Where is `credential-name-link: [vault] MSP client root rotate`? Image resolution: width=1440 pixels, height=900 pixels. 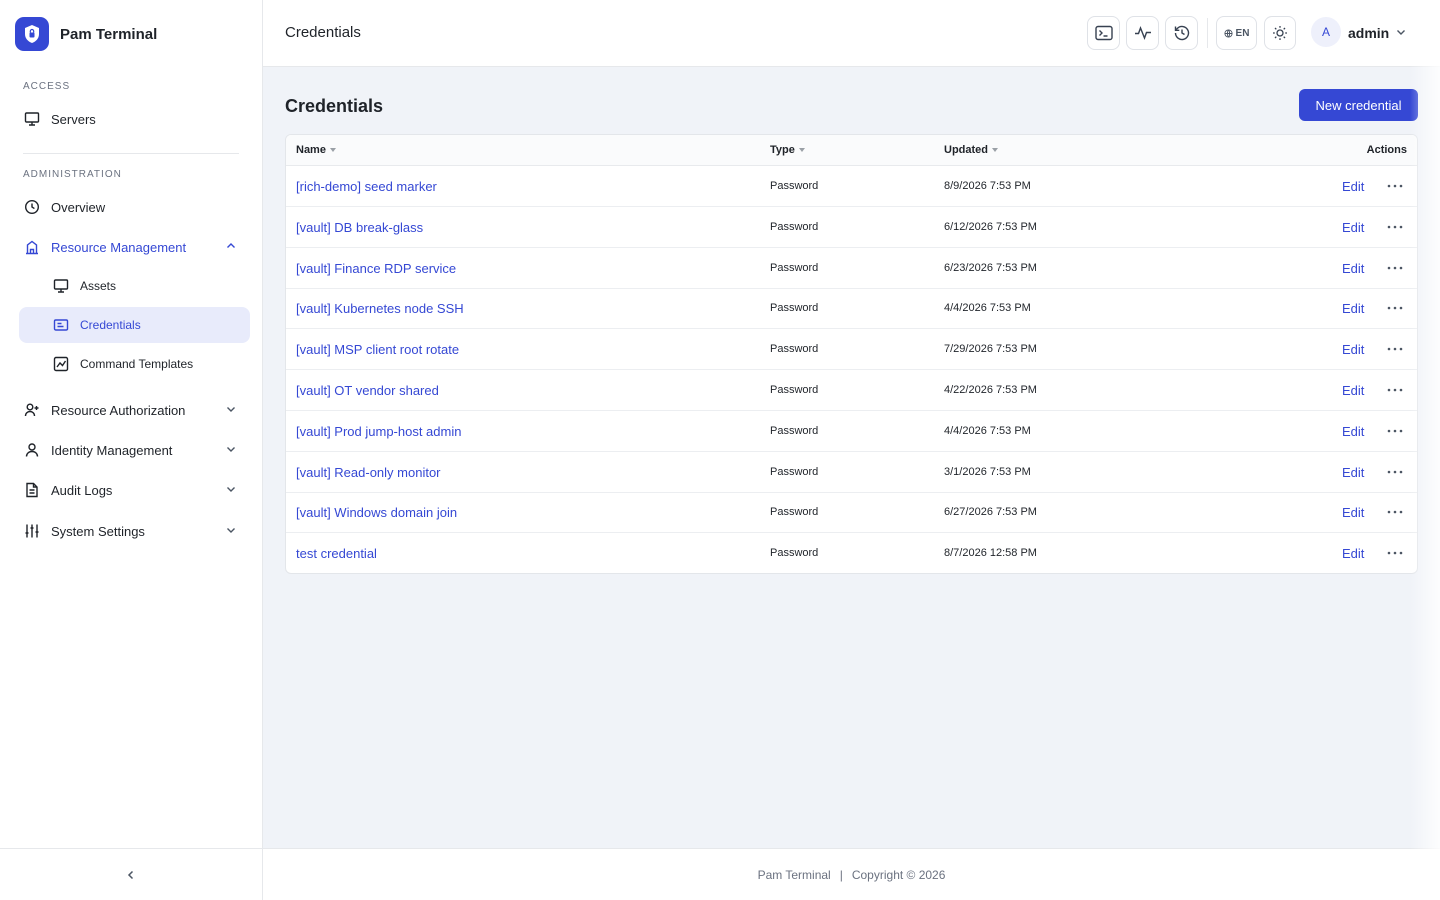 credential-name-link: [vault] MSP client root rotate is located at coordinates (377, 349).